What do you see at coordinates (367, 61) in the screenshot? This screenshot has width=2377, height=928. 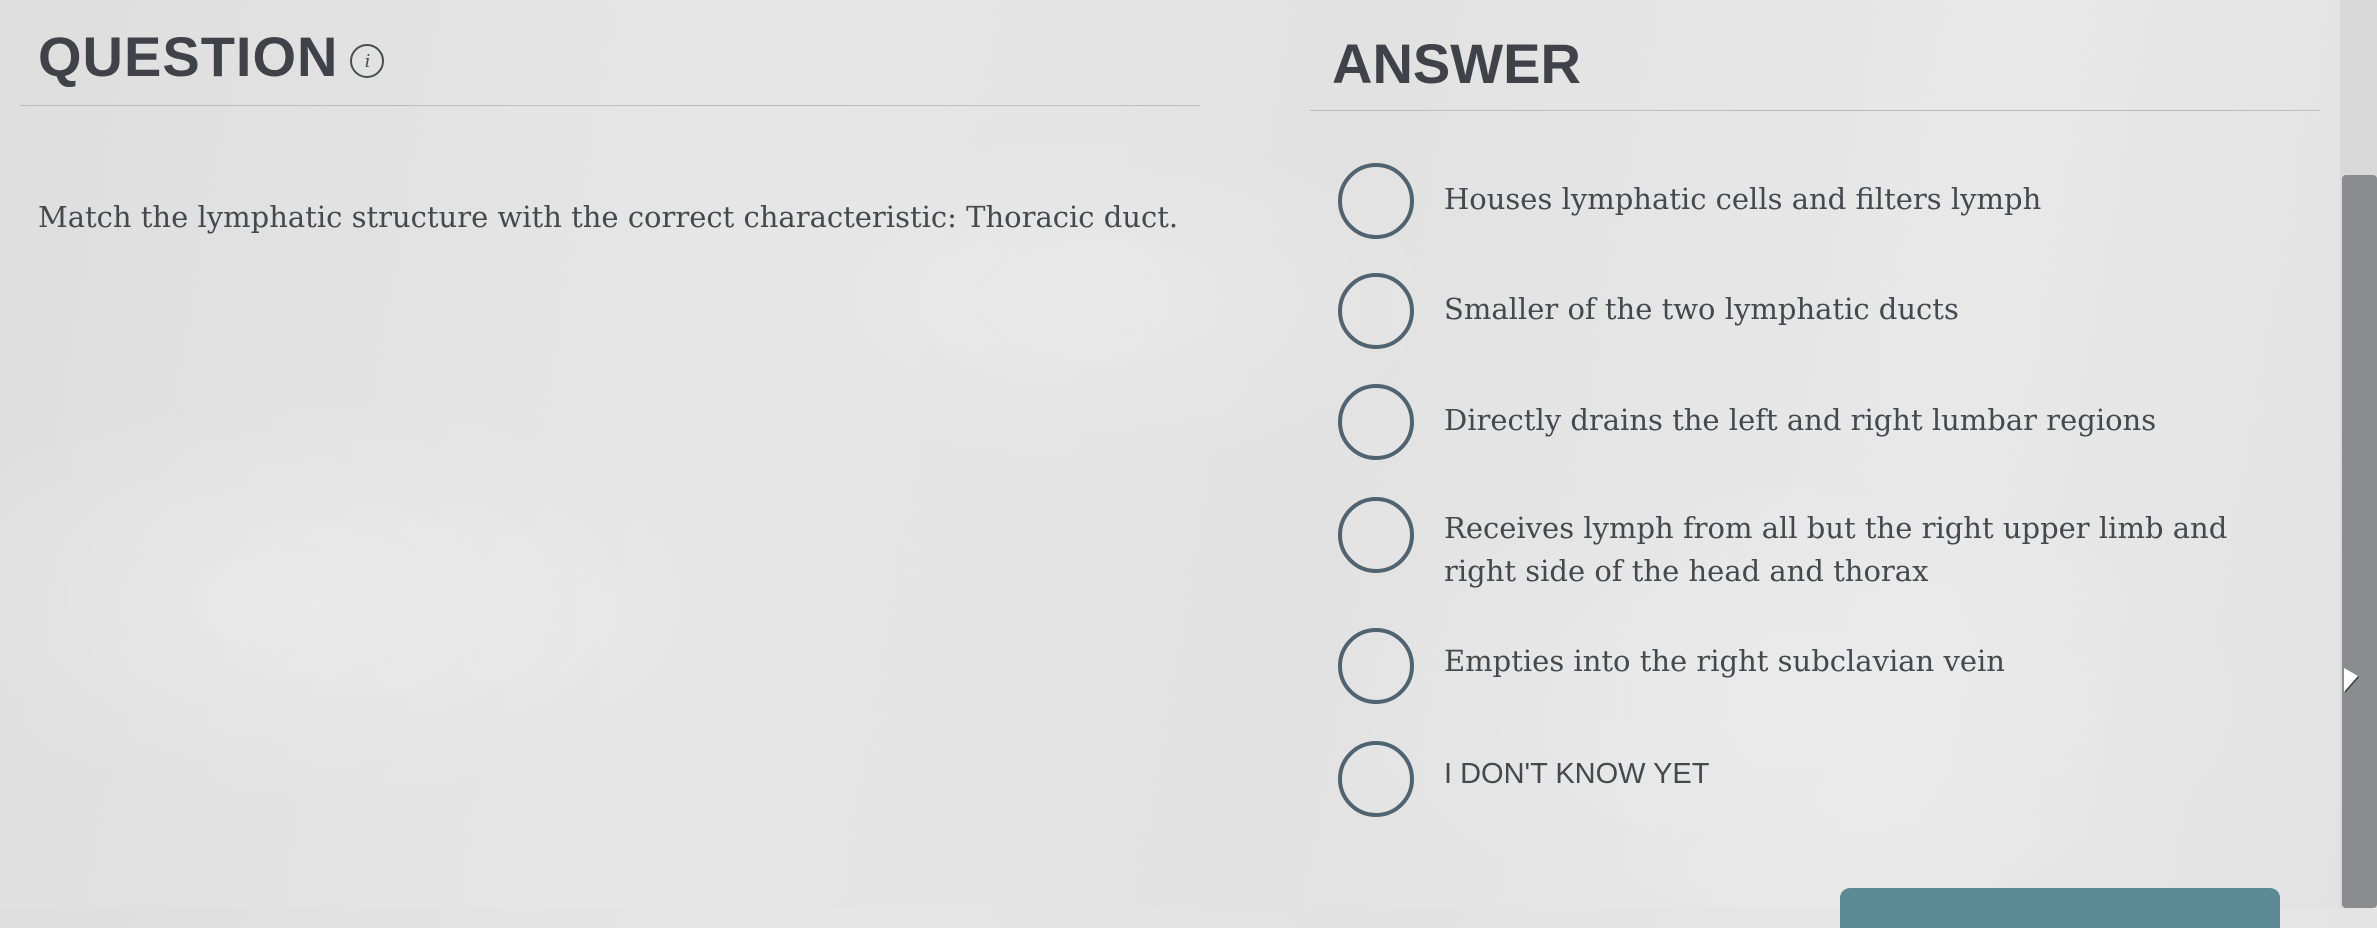 I see `info-icon: i` at bounding box center [367, 61].